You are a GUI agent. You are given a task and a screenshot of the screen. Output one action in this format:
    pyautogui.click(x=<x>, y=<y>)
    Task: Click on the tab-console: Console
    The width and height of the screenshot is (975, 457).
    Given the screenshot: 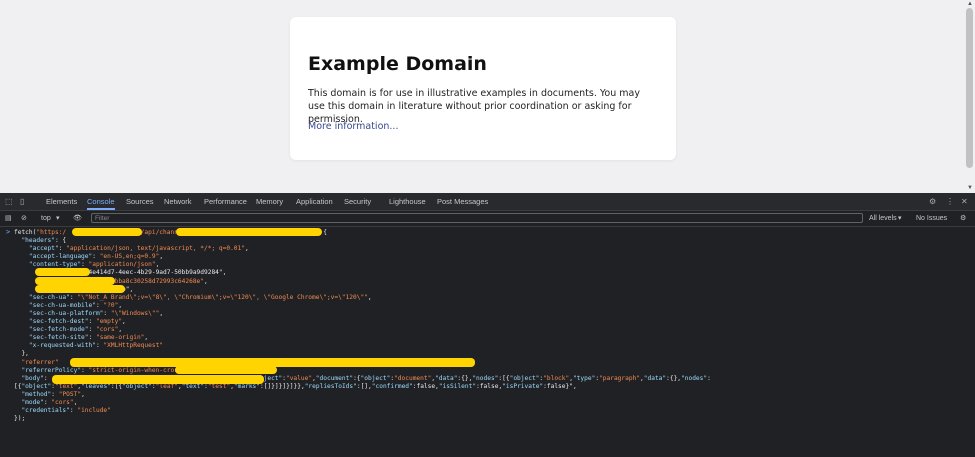 What is the action you would take?
    pyautogui.click(x=101, y=201)
    